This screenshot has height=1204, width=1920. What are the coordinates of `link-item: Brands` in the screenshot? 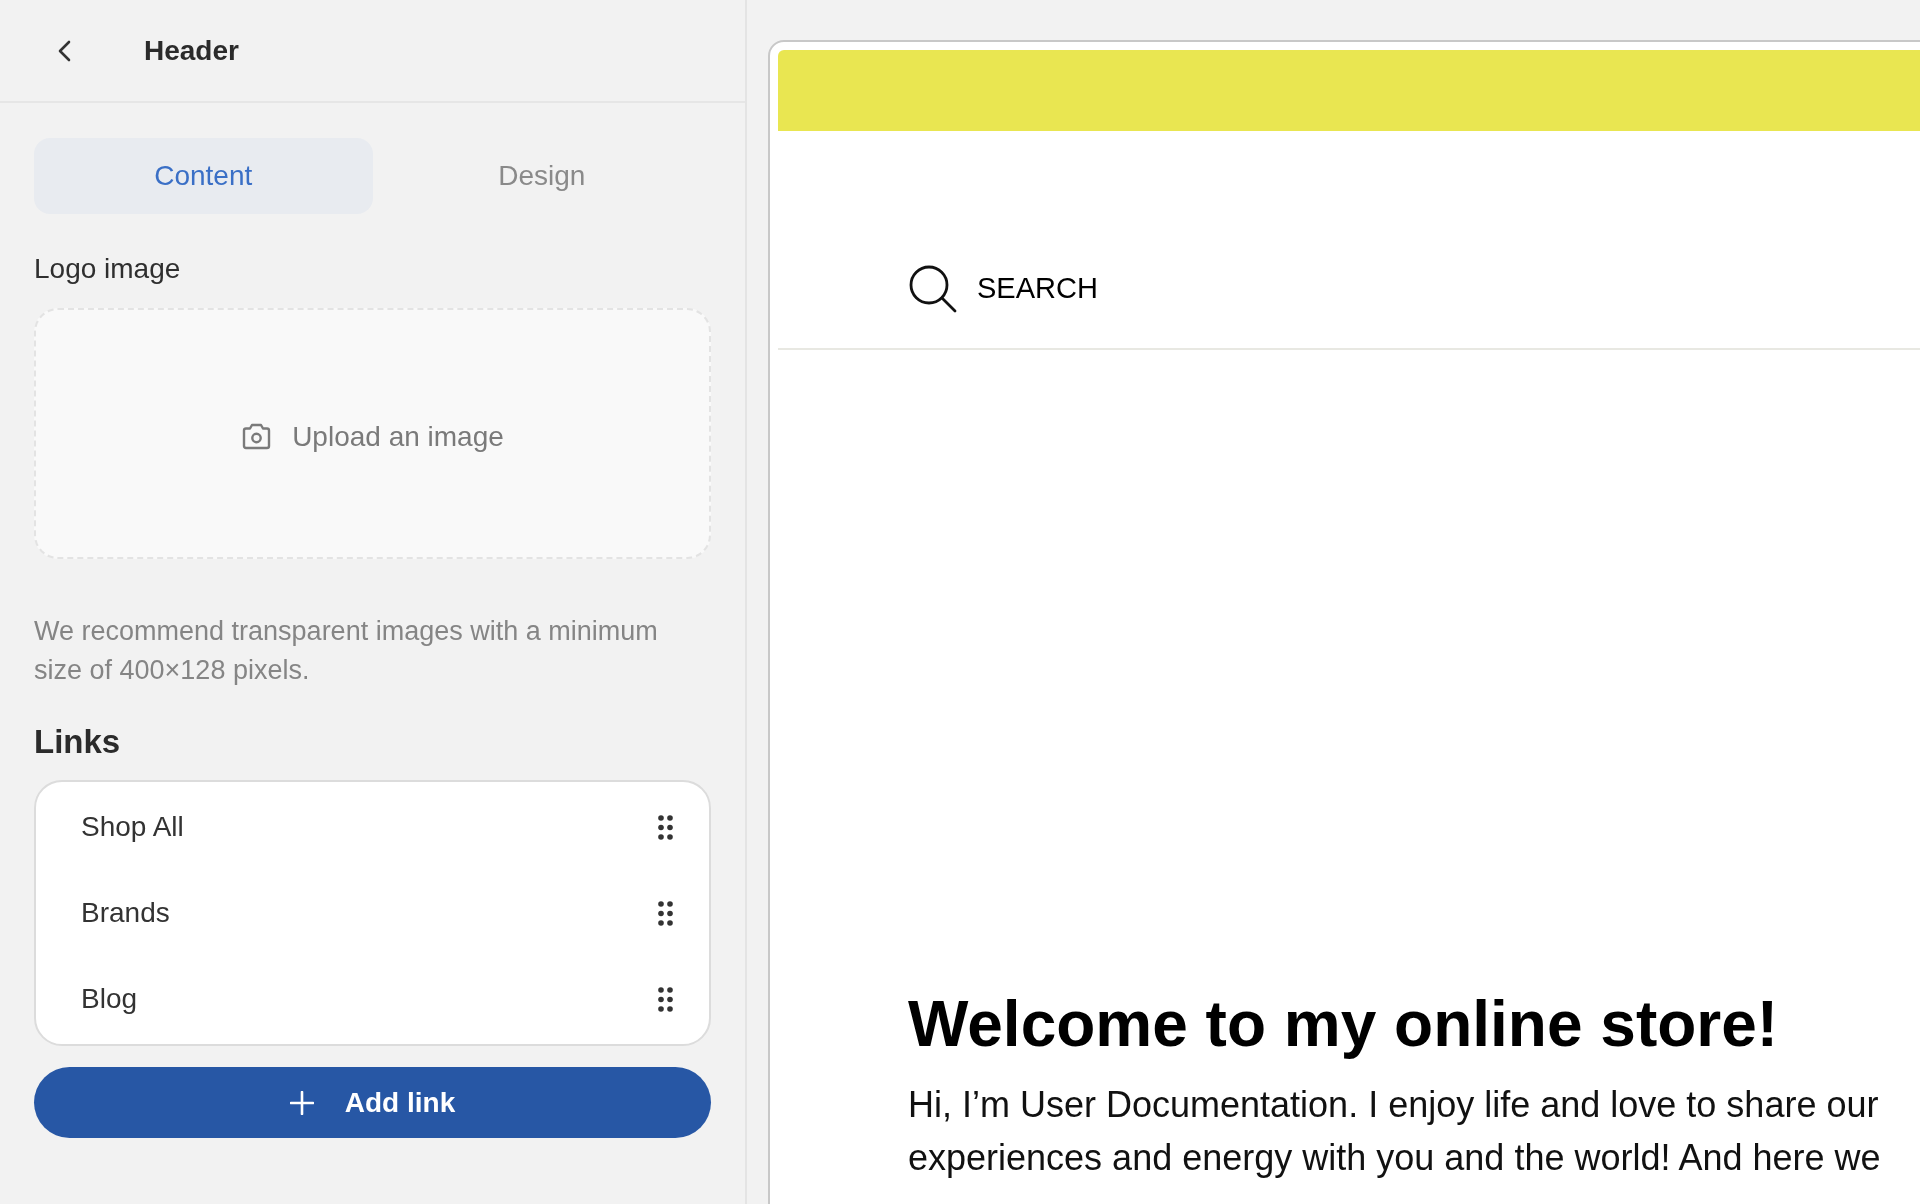 It's located at (372, 913).